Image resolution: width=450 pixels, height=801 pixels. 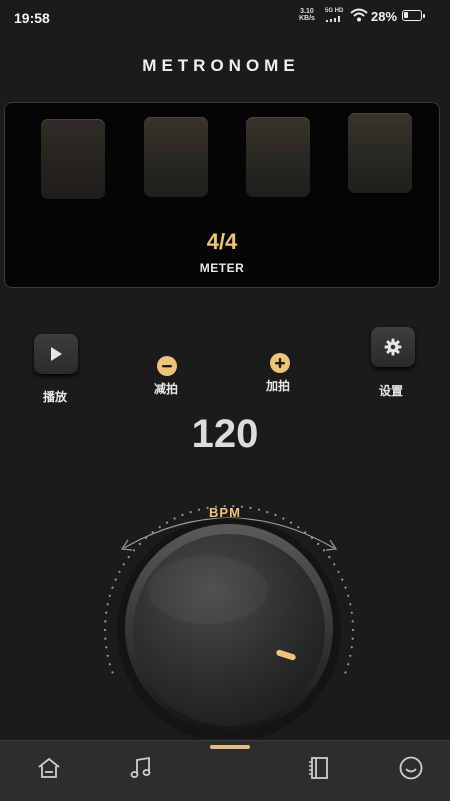 I want to click on plus-icon, so click(x=280, y=363).